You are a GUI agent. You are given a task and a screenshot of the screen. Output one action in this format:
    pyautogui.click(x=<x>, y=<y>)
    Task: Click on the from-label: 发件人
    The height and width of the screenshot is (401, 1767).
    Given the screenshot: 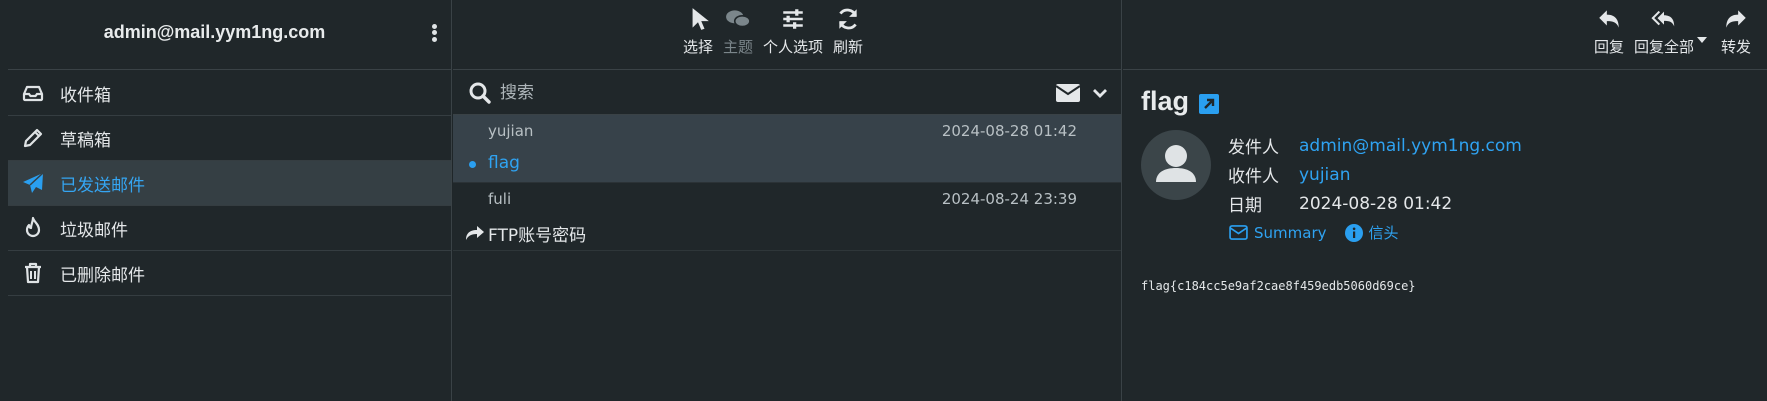 What is the action you would take?
    pyautogui.click(x=1253, y=148)
    